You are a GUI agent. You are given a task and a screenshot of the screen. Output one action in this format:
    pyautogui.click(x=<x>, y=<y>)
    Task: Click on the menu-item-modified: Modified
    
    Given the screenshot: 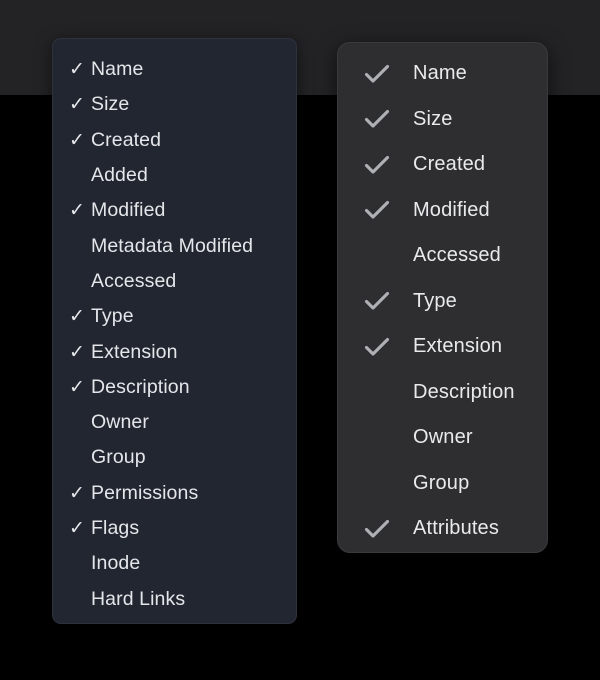 What is the action you would take?
    pyautogui.click(x=442, y=211)
    